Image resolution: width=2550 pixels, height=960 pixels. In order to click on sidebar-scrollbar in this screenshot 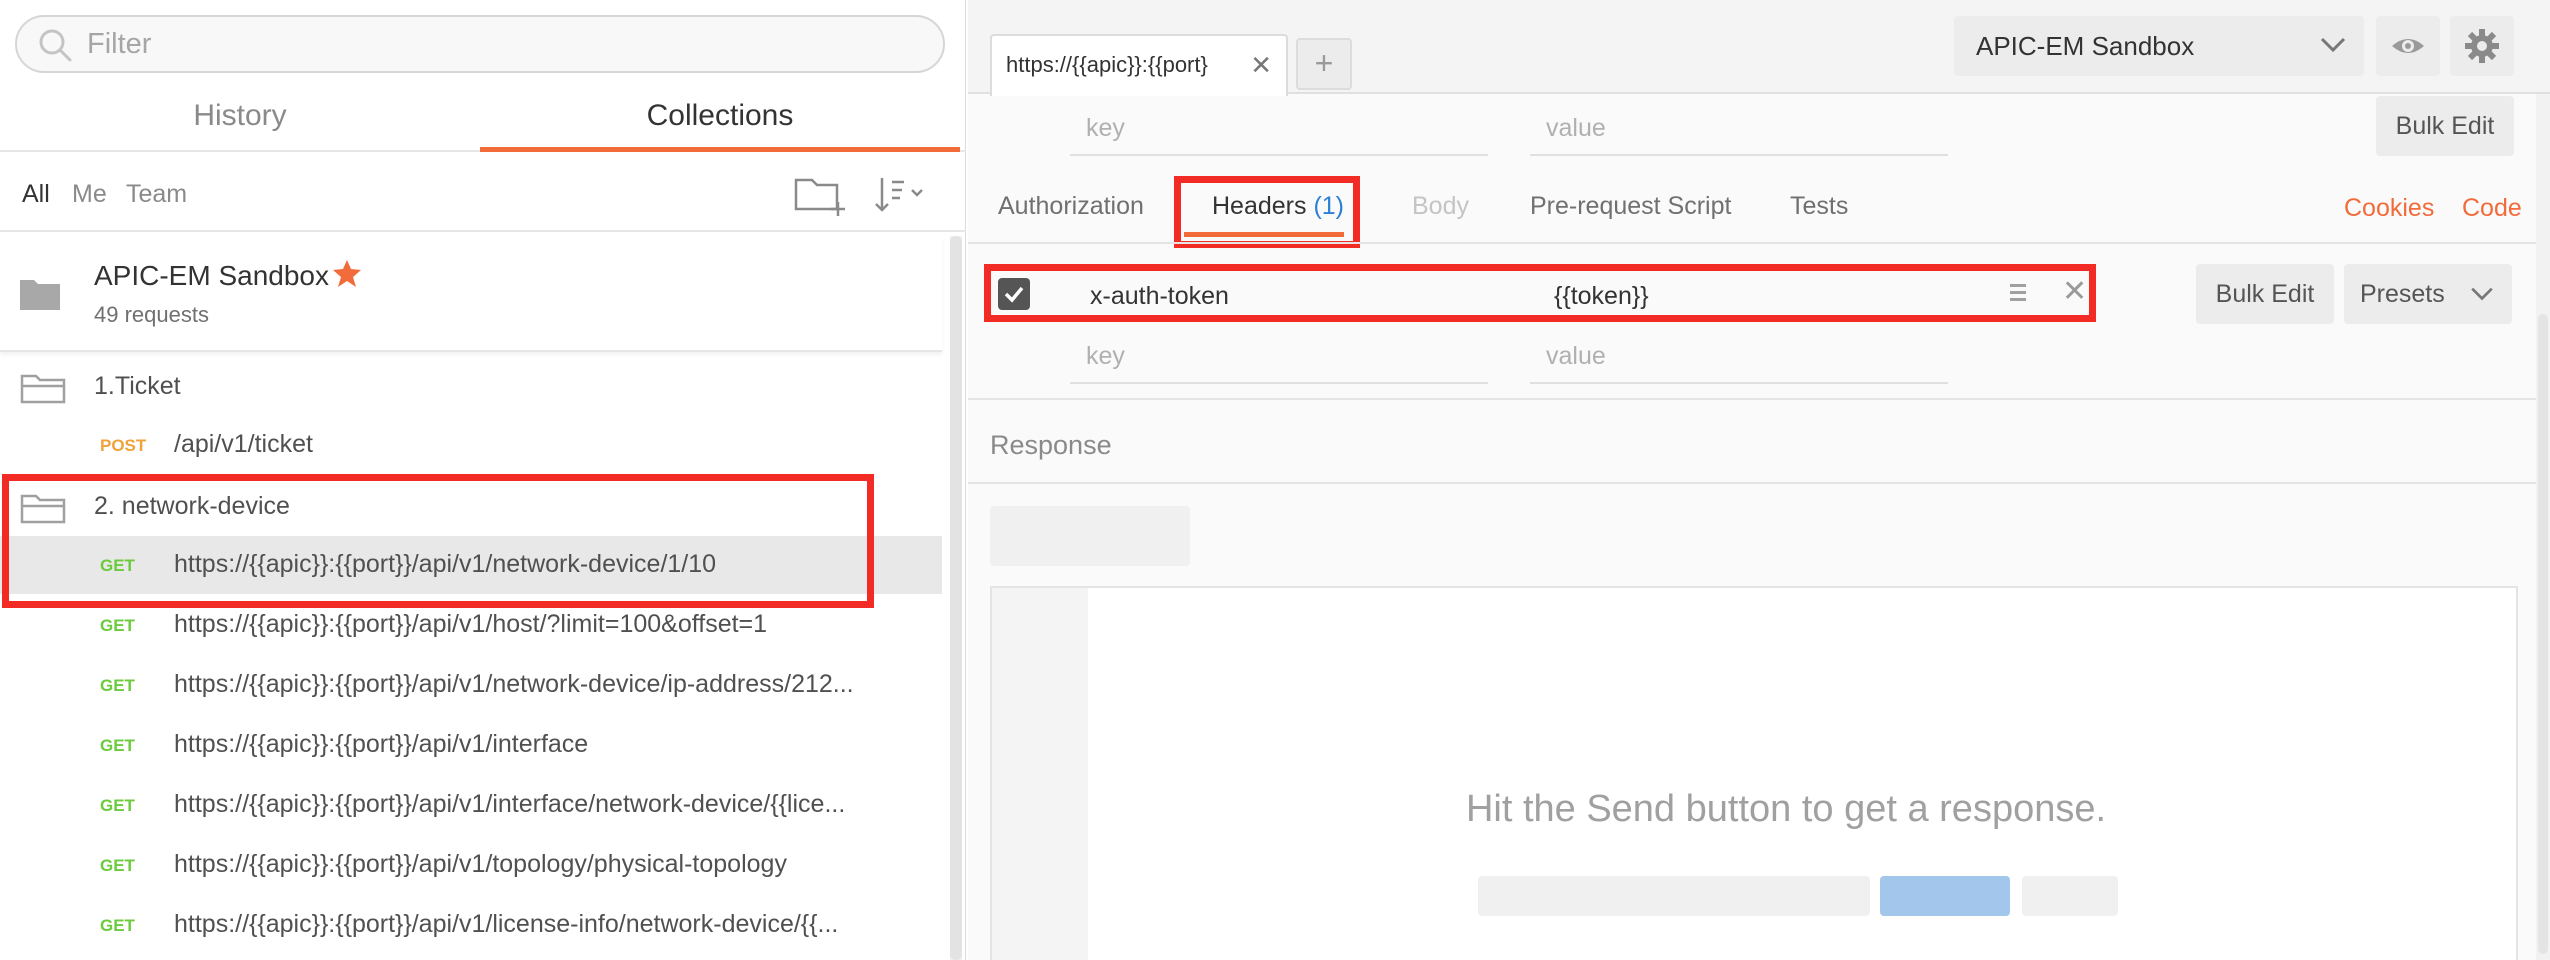, I will do `click(956, 598)`.